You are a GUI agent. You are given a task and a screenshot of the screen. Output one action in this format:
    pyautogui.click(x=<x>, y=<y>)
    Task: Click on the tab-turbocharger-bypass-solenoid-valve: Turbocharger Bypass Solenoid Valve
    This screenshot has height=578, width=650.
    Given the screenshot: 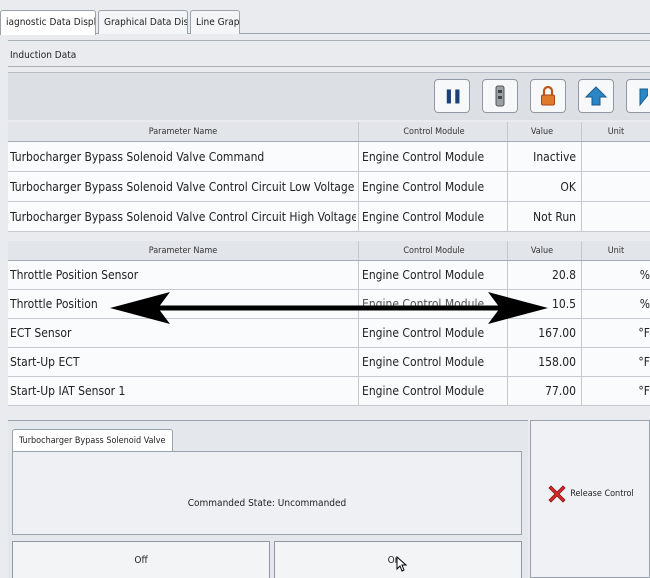 What is the action you would take?
    pyautogui.click(x=92, y=440)
    